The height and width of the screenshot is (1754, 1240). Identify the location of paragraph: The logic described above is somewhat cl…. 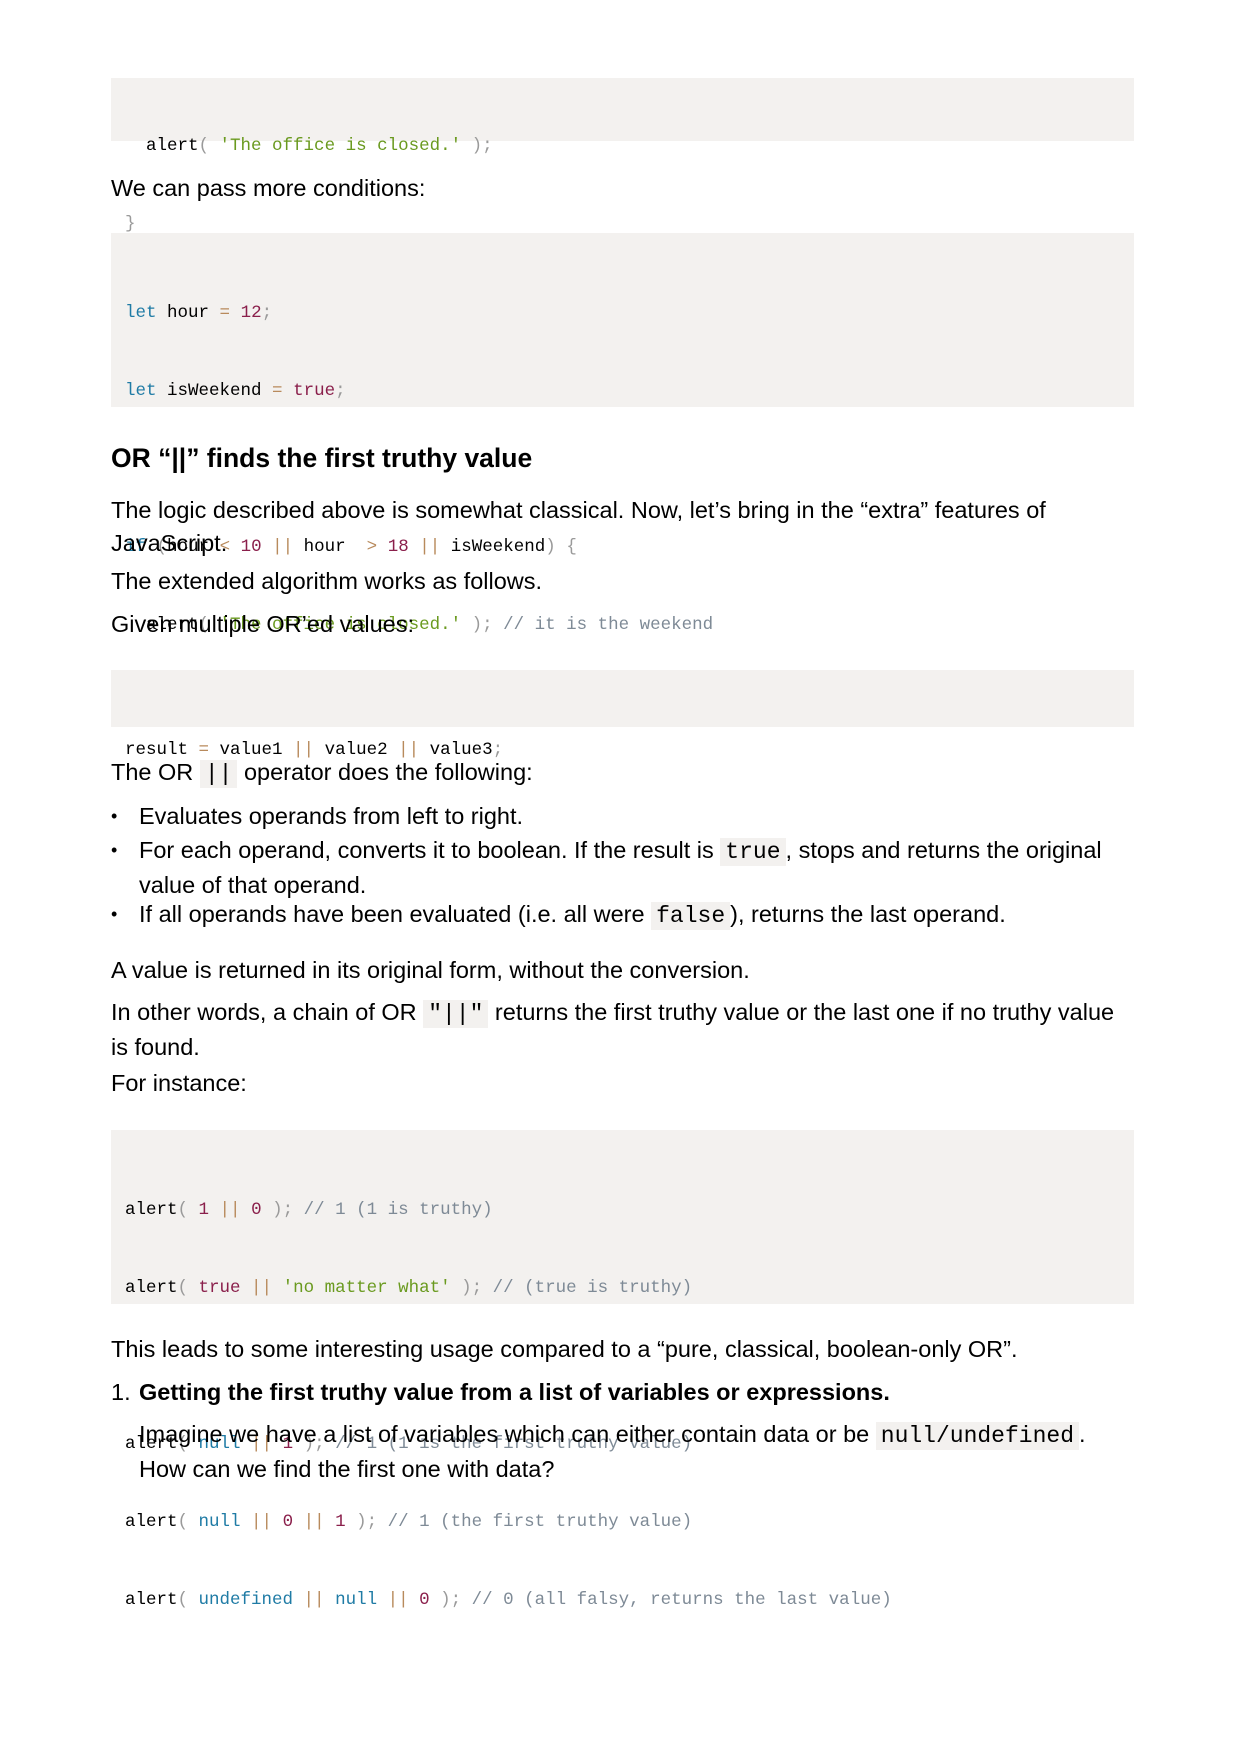
(622, 527).